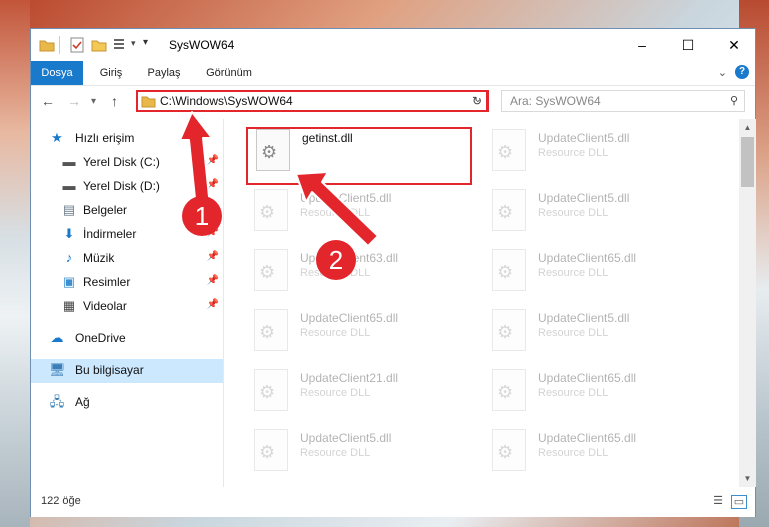 This screenshot has height=527, width=769. I want to click on title-bar: ▾ ▾ SysWOW64 – ☐ ✕, so click(393, 45).